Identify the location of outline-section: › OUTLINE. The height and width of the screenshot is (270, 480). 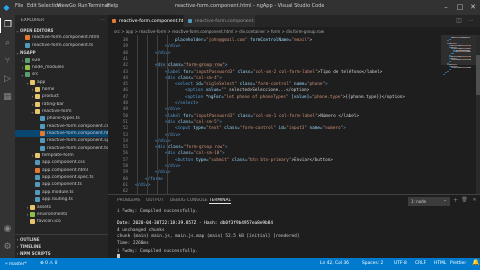
(61, 239).